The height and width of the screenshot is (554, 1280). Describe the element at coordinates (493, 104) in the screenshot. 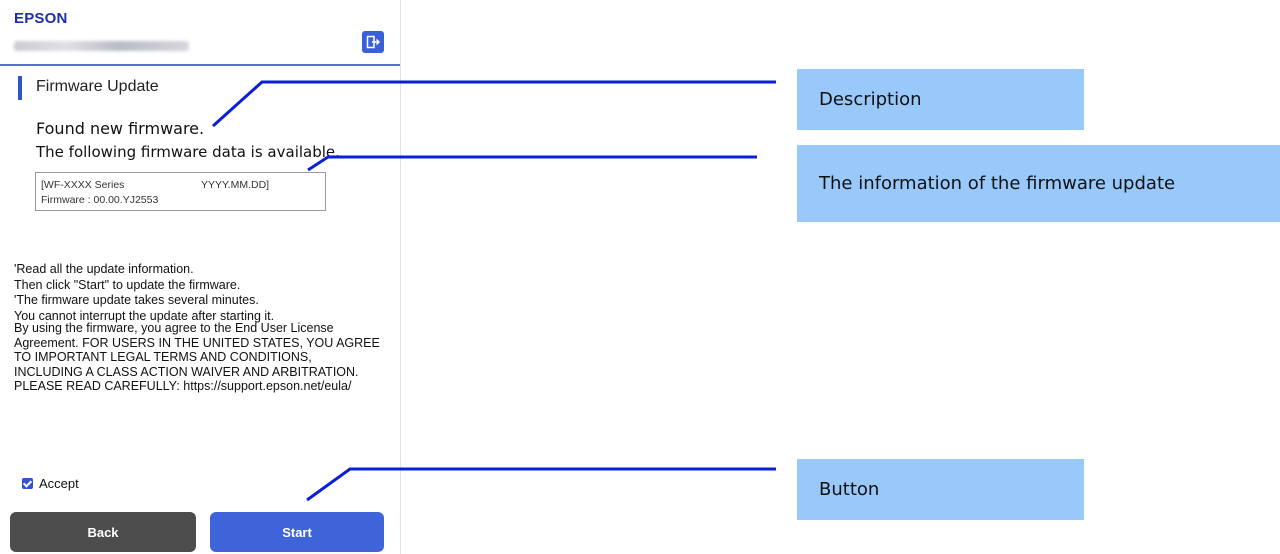

I see `description-leader-line` at that location.